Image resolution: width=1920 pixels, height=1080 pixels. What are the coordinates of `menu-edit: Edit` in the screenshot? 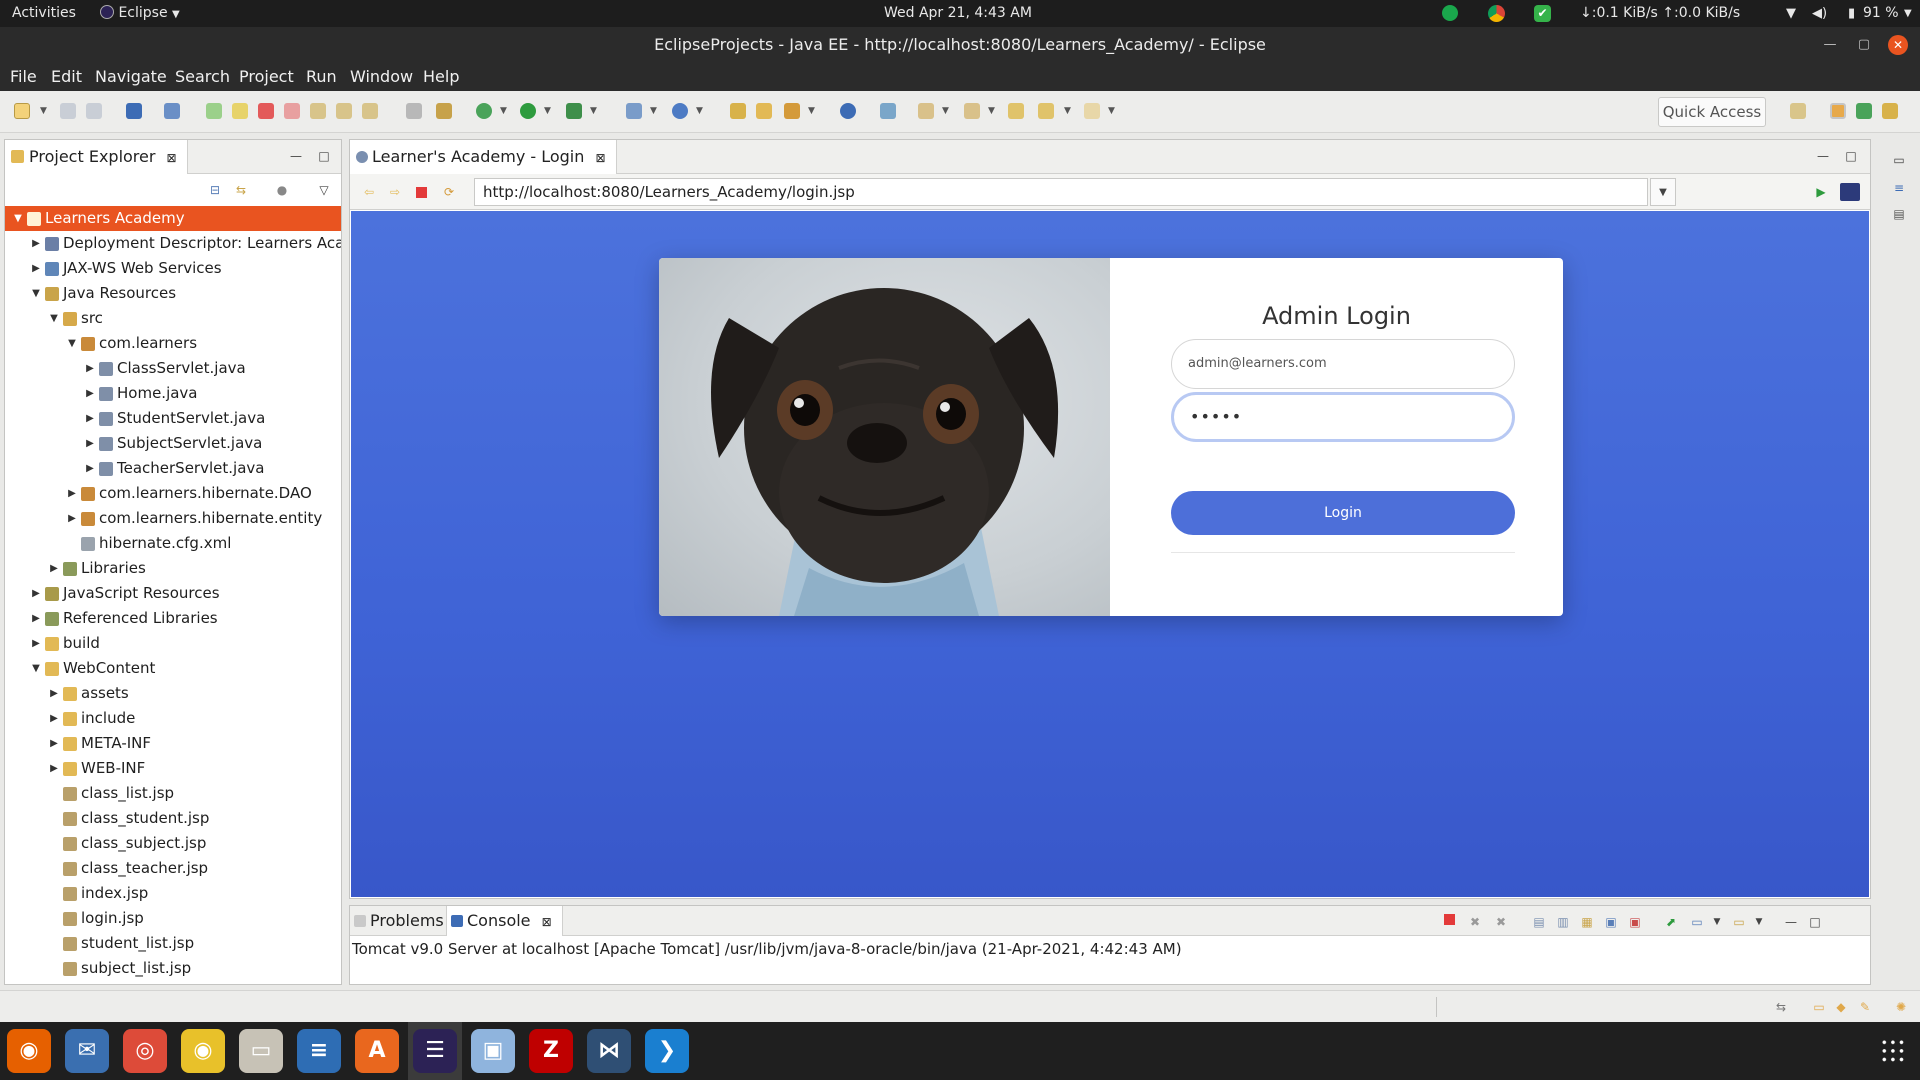 It's located at (66, 77).